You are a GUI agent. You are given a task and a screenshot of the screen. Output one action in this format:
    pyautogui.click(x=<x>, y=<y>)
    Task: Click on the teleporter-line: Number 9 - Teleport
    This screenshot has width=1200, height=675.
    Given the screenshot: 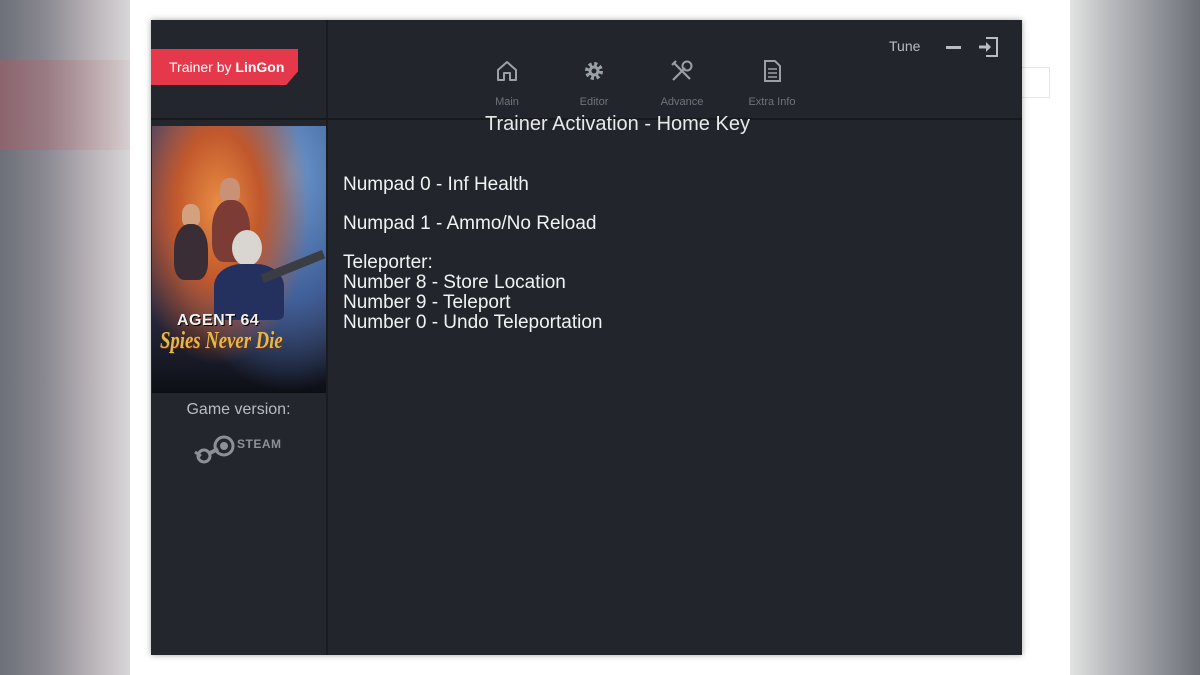 What is the action you would take?
    pyautogui.click(x=427, y=302)
    